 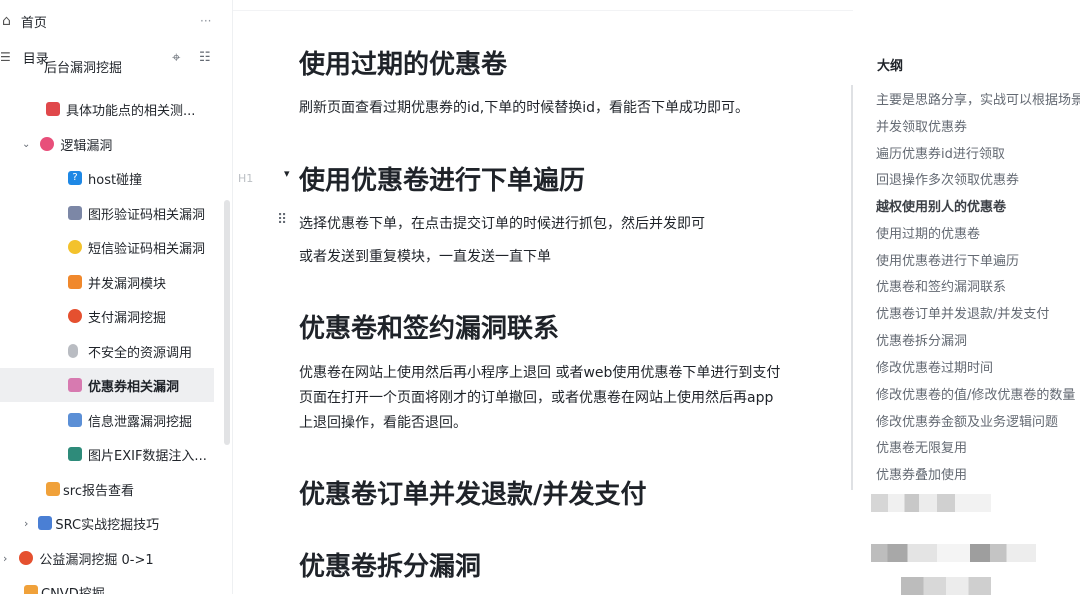 I want to click on sidebar-item-payment: 支付漏洞挖掘, so click(x=116, y=316).